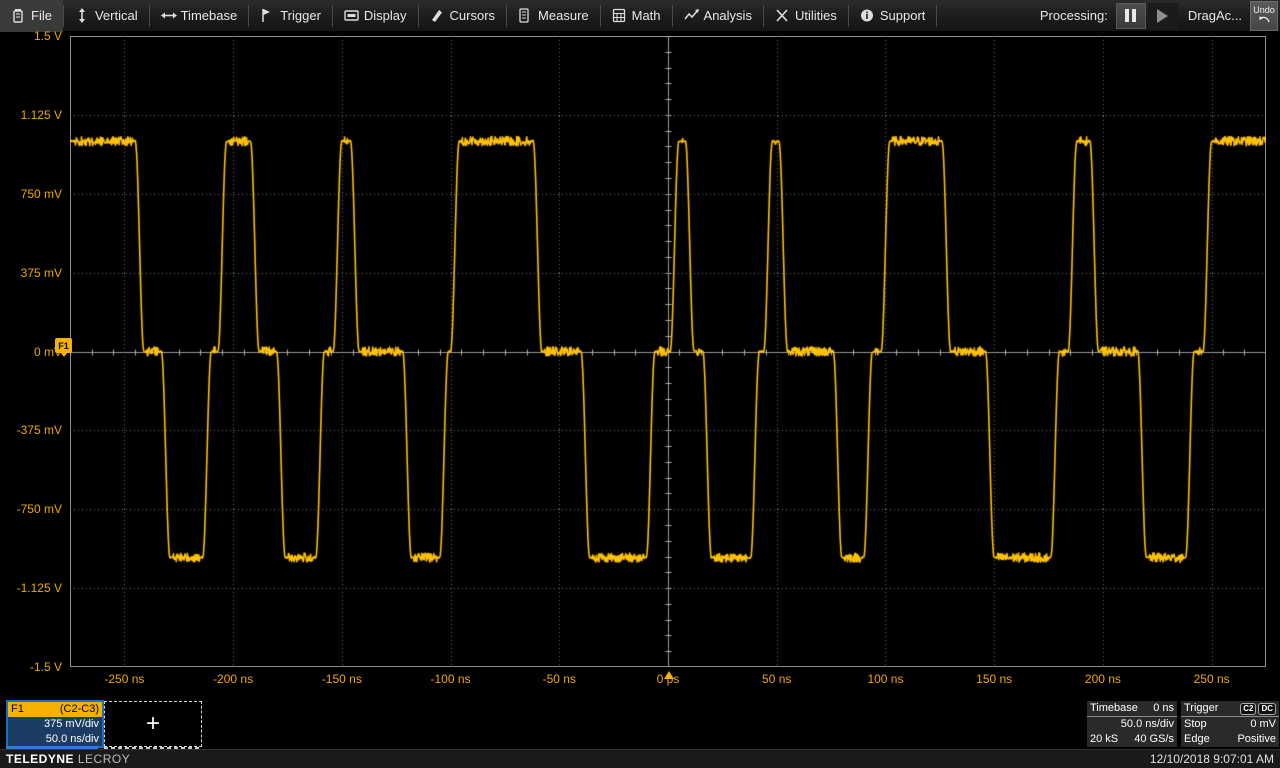 This screenshot has width=1280, height=768. I want to click on pause-icon, so click(1131, 15).